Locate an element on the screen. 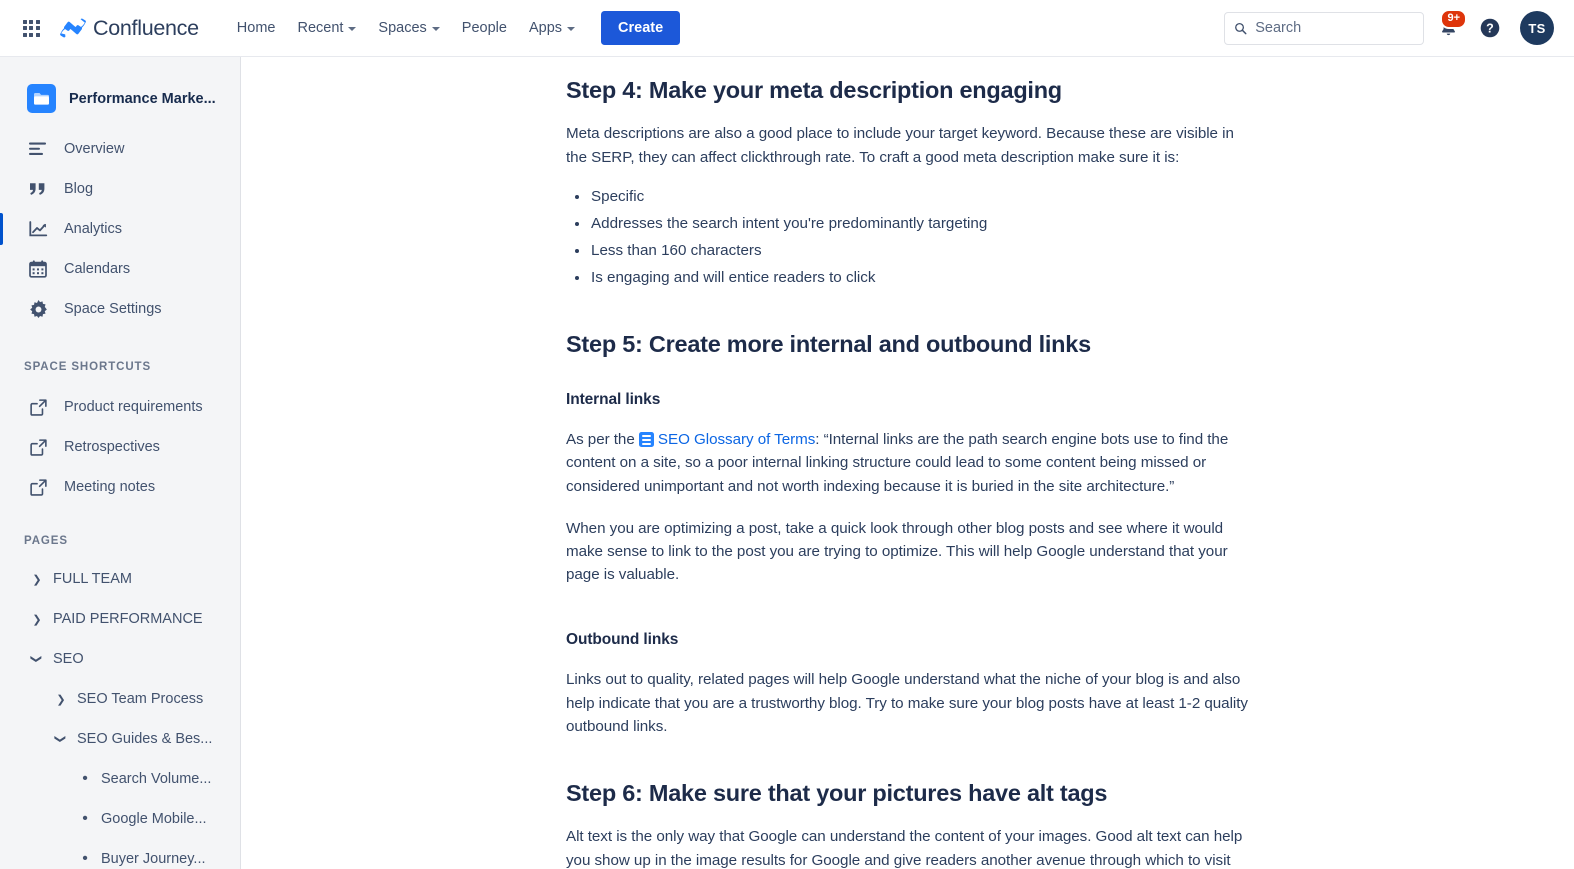  sidebar-item-blog: Blog is located at coordinates (120, 189).